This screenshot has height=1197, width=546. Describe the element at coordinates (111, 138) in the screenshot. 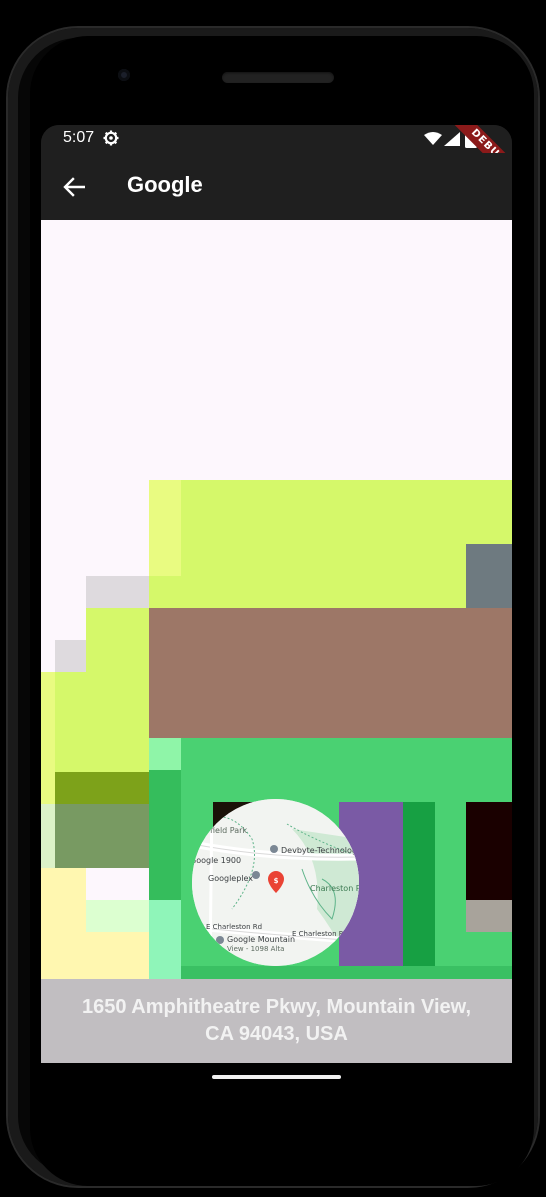

I see `gear-icon` at that location.